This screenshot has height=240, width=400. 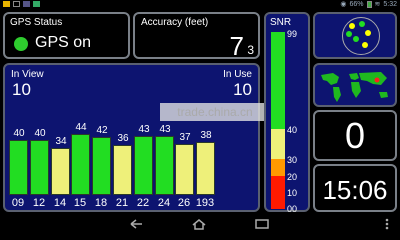 What do you see at coordinates (292, 209) in the screenshot?
I see `snr-tick-00: 00` at bounding box center [292, 209].